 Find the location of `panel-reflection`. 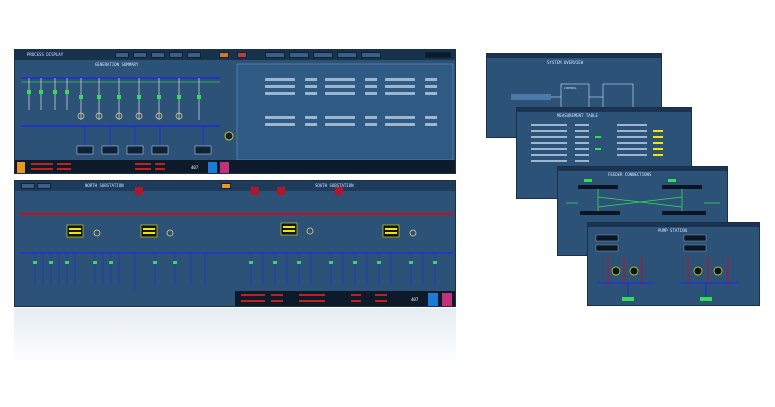

panel-reflection is located at coordinates (235, 338).